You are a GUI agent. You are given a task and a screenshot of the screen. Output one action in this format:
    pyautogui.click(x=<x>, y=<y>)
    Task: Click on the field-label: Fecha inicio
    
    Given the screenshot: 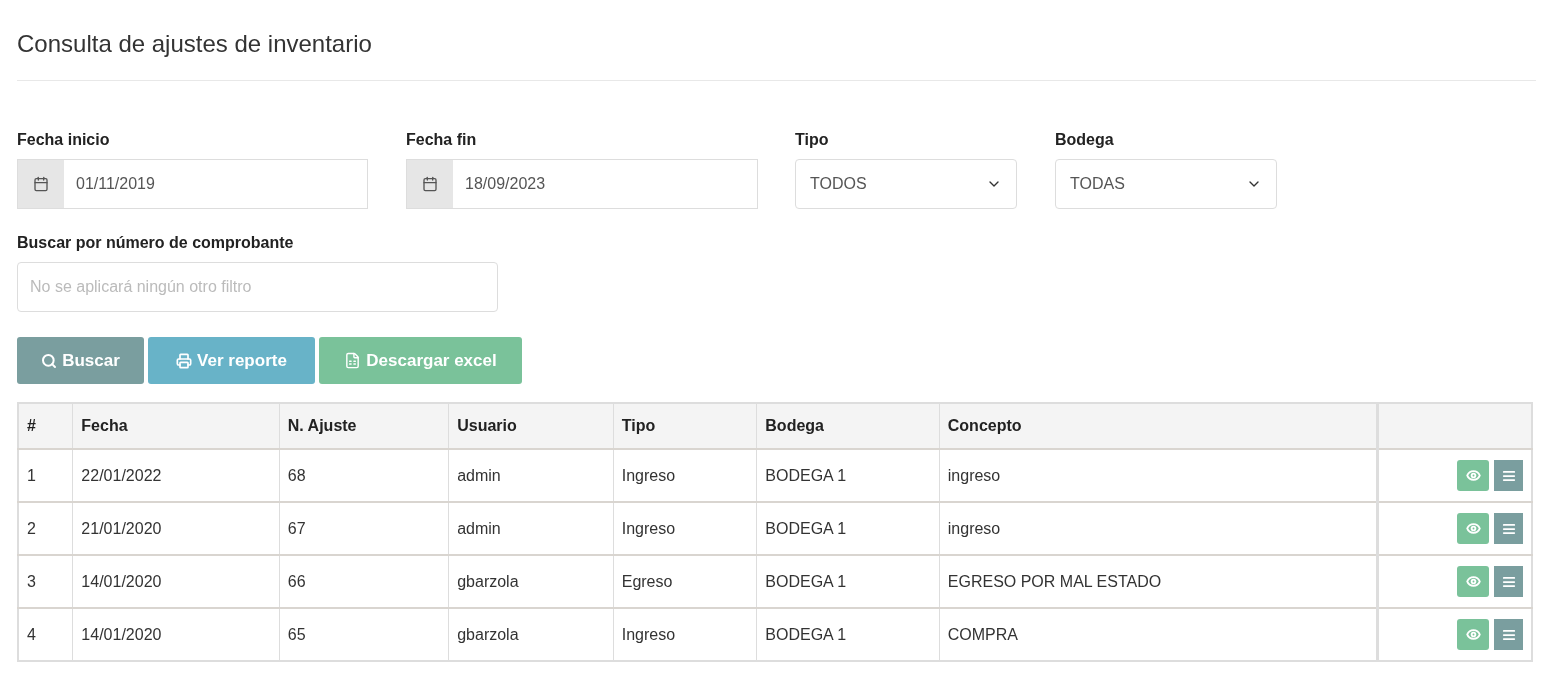 What is the action you would take?
    pyautogui.click(x=64, y=140)
    